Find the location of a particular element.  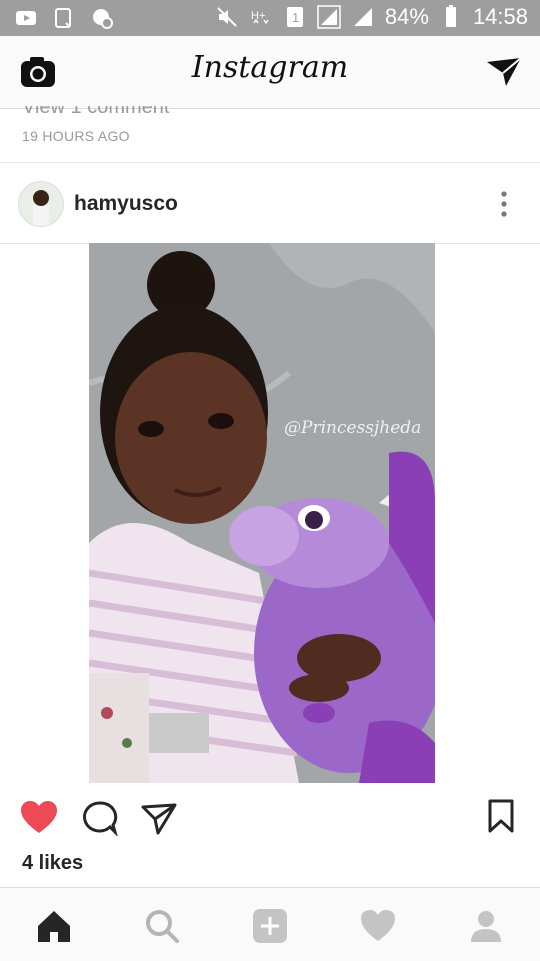

avatar is located at coordinates (41, 204).